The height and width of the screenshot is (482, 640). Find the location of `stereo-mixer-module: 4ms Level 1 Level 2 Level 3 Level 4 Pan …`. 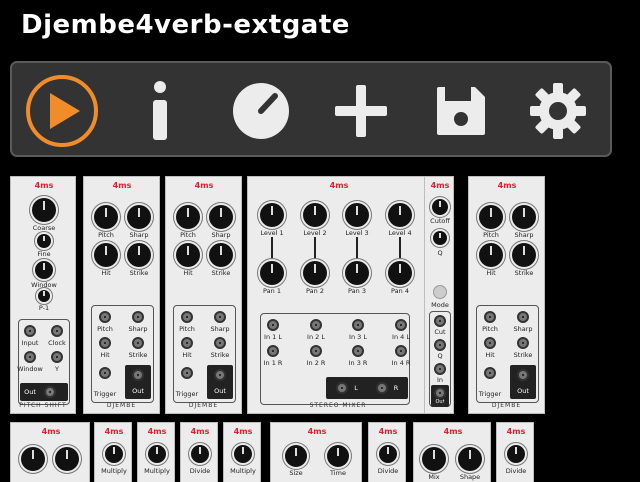

stereo-mixer-module: 4ms Level 1 Level 2 Level 3 Level 4 Pan … is located at coordinates (338, 295).